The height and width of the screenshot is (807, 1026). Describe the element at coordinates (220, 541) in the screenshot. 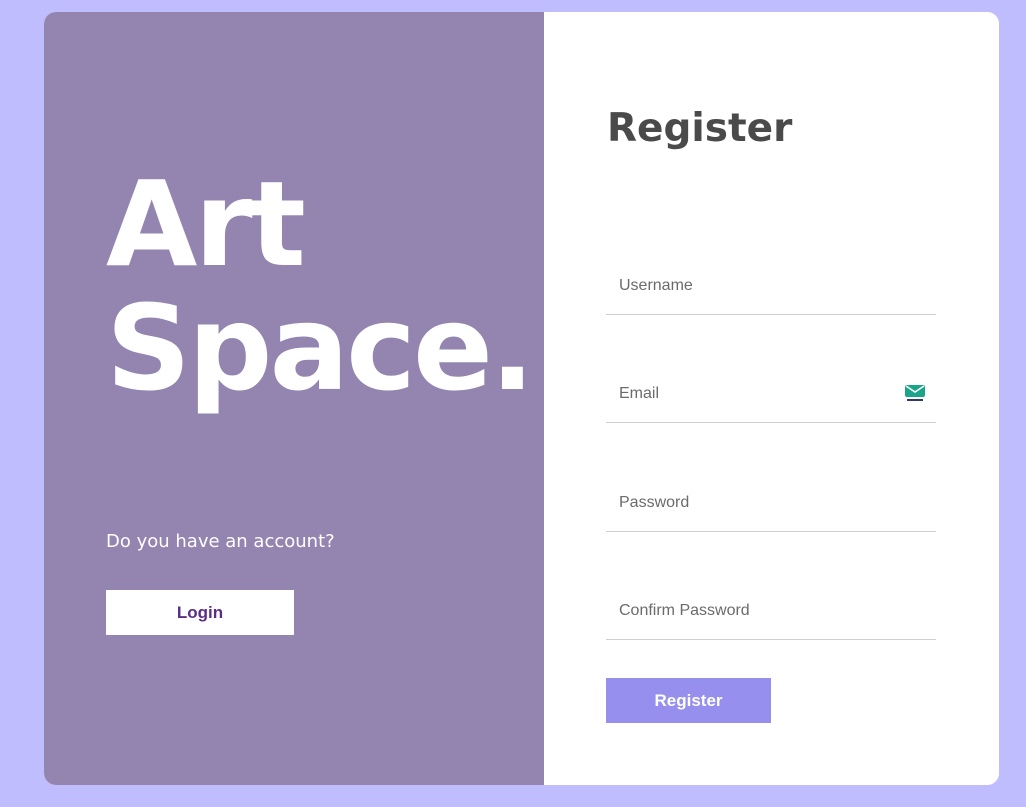

I see `account-question: Do you have an account?` at that location.